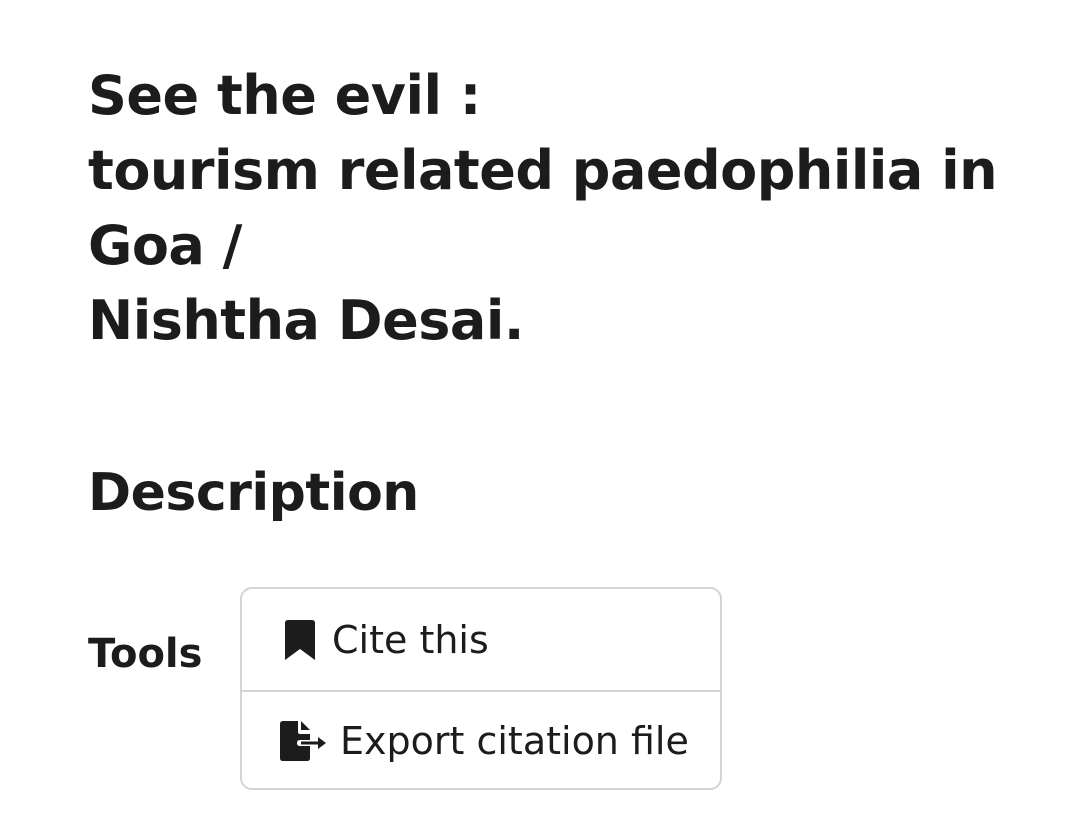 This screenshot has height=820, width=1080. I want to click on export-citation-file-button: Export citation file, so click(481, 739).